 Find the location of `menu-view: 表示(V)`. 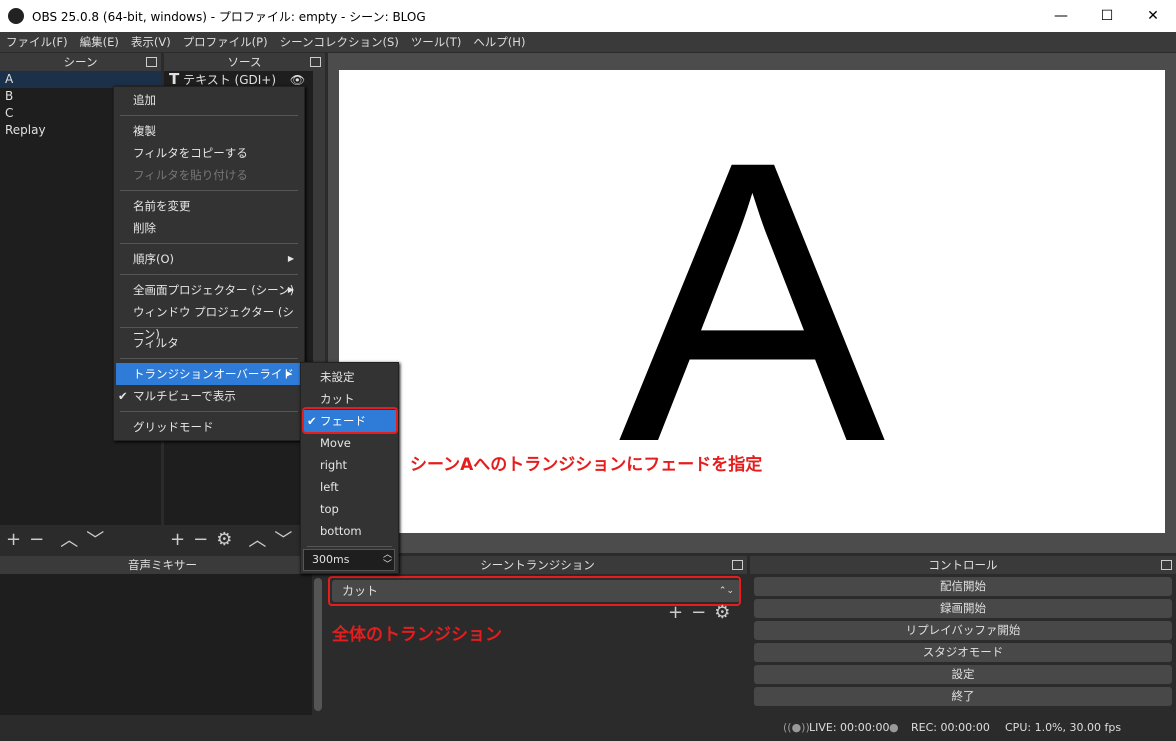

menu-view: 表示(V) is located at coordinates (151, 42).